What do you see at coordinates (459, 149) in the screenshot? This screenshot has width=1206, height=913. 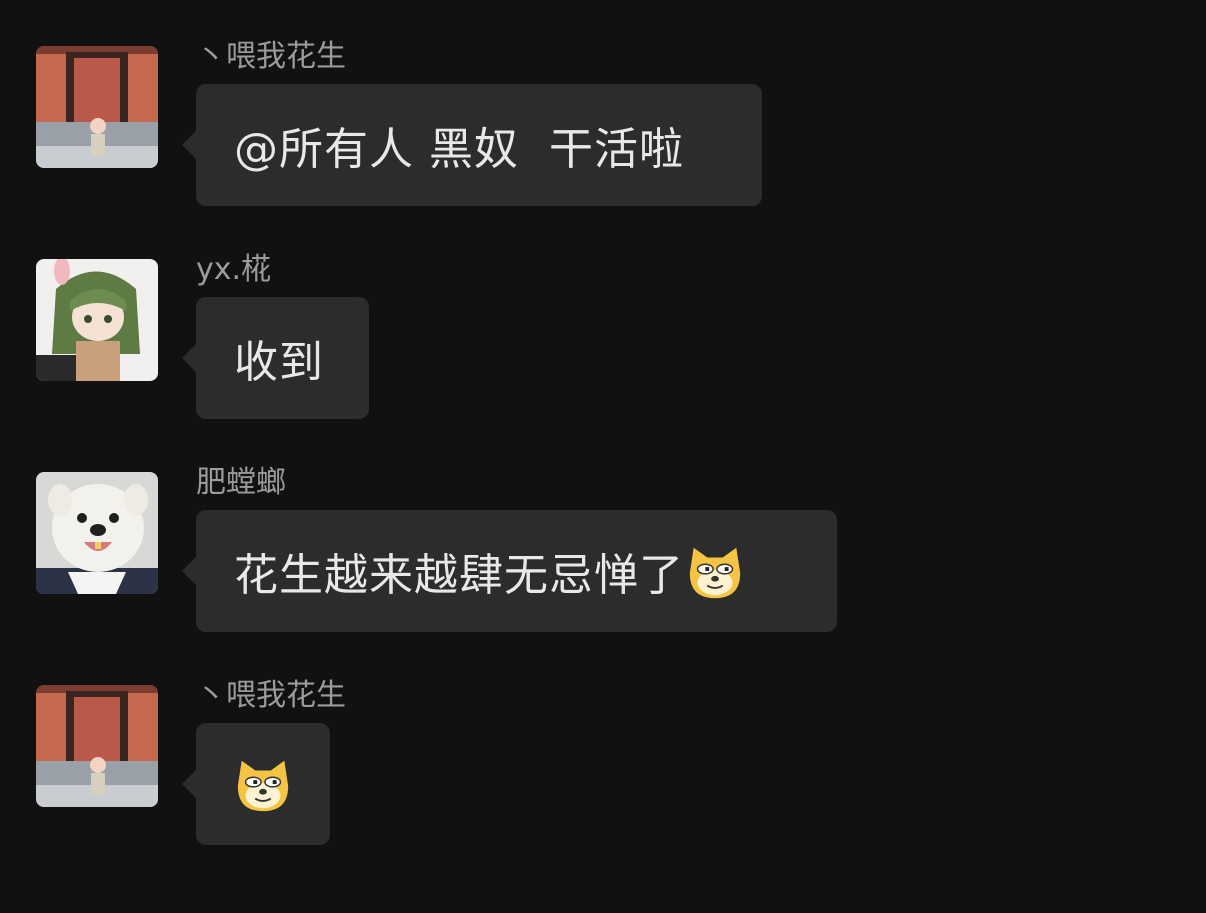 I see `message-text: @所有人 黑奴 干活啦` at bounding box center [459, 149].